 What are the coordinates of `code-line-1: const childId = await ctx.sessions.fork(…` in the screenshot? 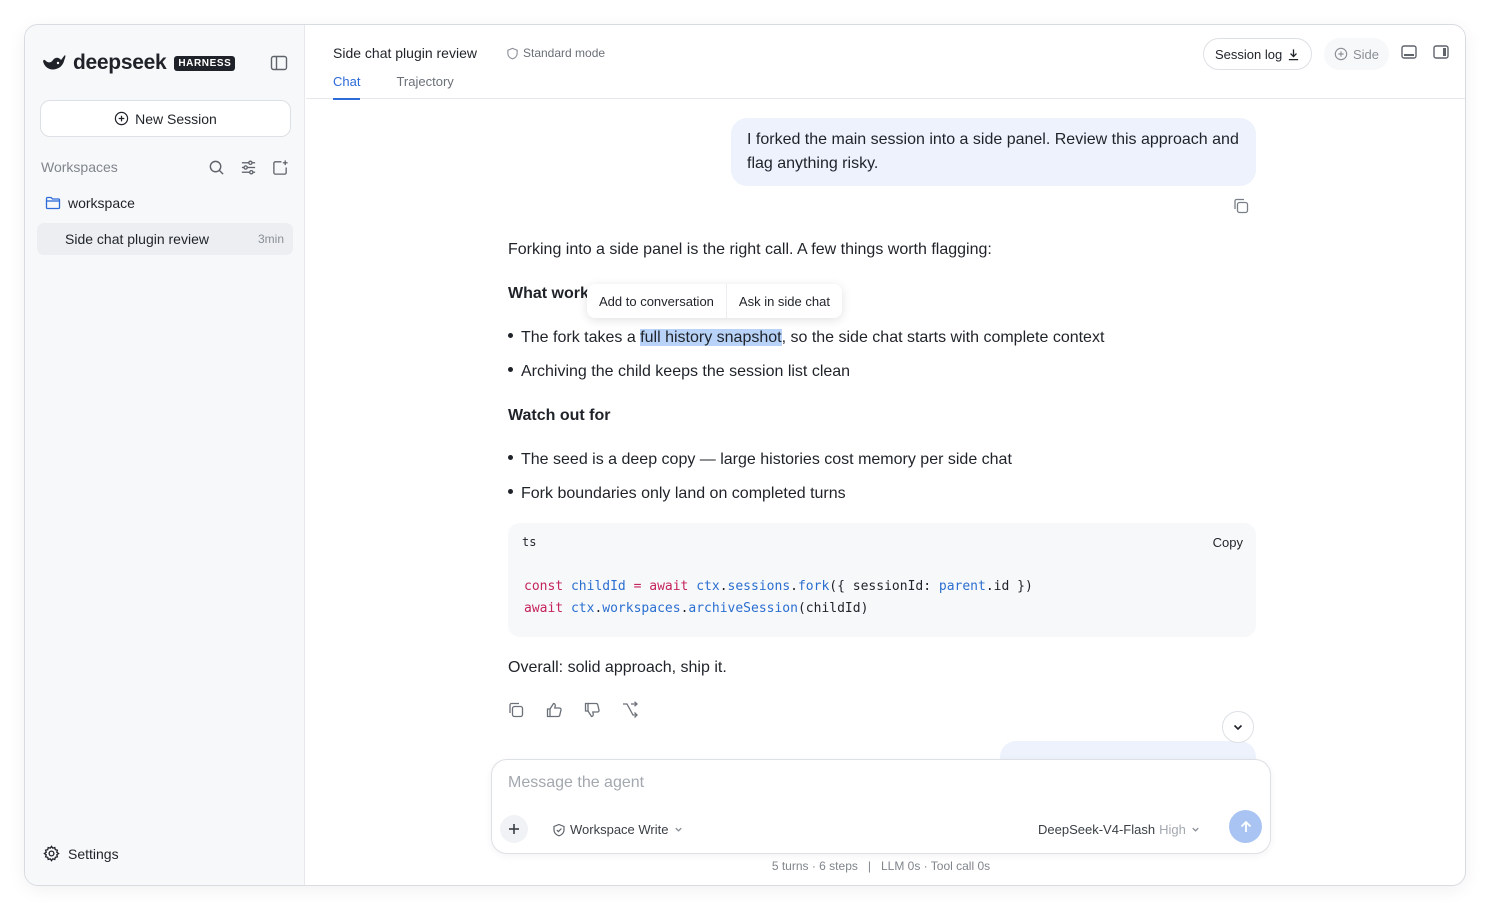 It's located at (778, 586).